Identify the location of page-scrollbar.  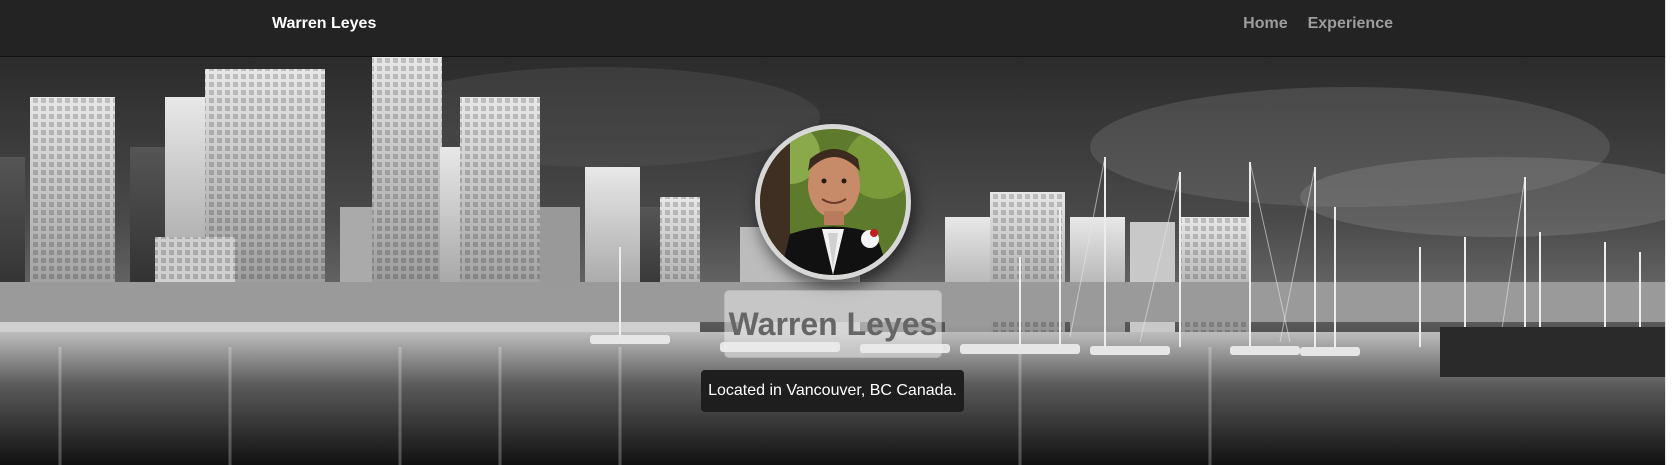
(1670, 232).